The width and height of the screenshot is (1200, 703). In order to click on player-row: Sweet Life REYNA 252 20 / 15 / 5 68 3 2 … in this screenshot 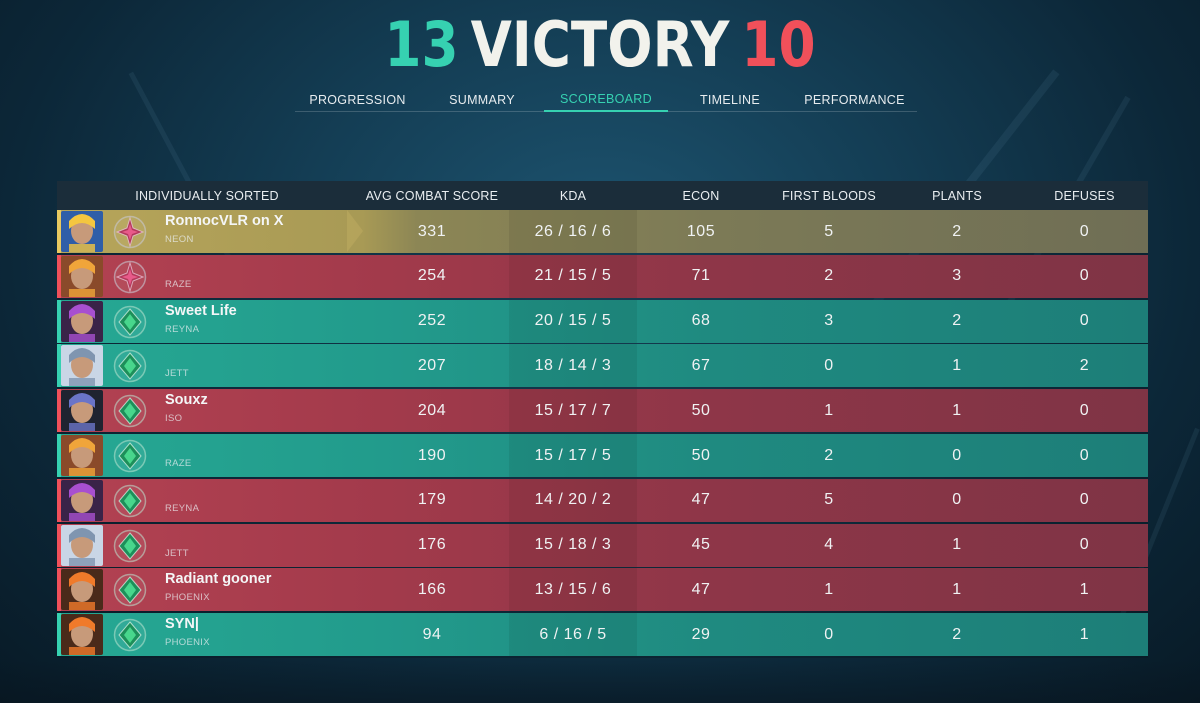, I will do `click(602, 321)`.